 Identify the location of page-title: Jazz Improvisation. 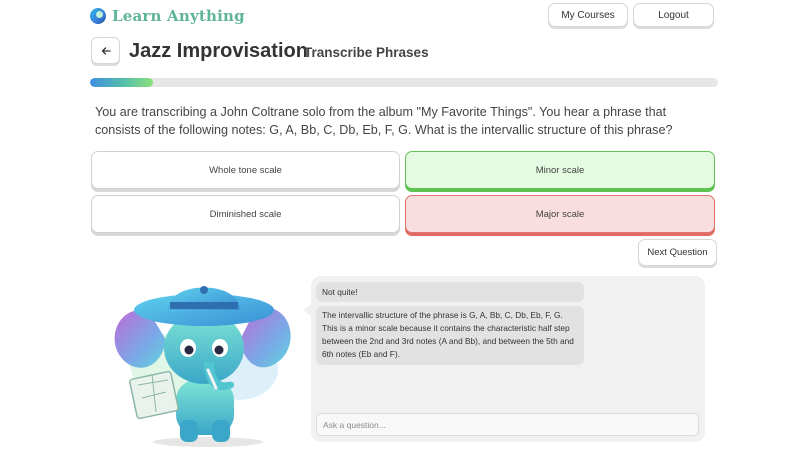
(218, 51).